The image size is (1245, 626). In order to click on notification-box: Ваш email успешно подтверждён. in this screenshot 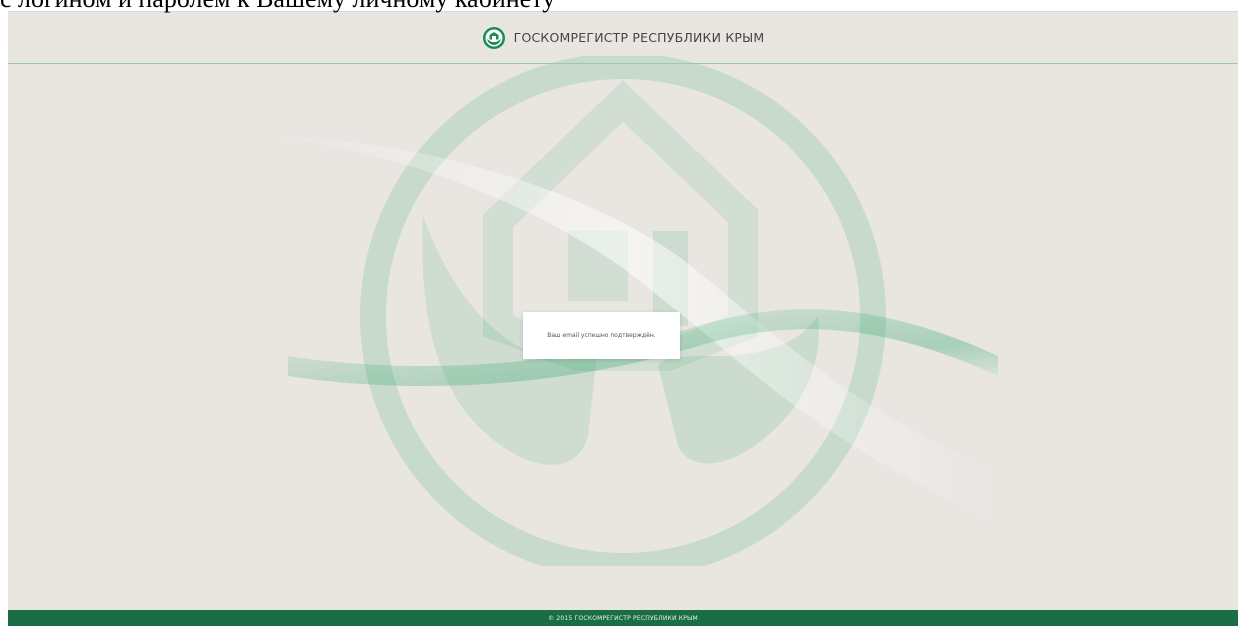, I will do `click(601, 335)`.